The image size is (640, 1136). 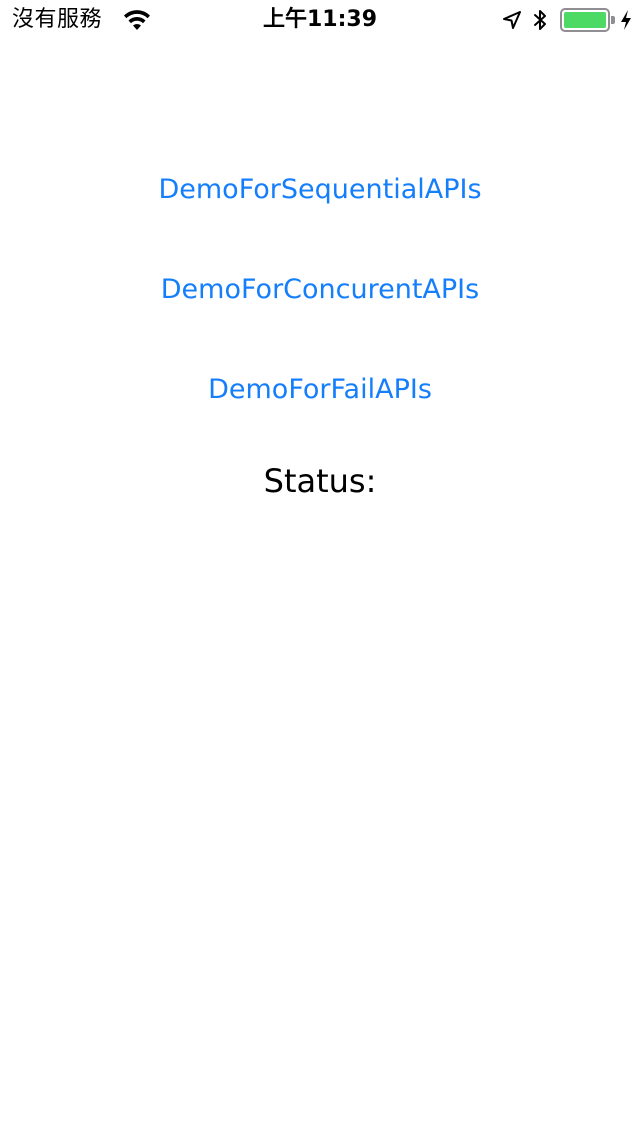 I want to click on demo-fail-apis-button: DemoForFailAPIs, so click(x=320, y=390).